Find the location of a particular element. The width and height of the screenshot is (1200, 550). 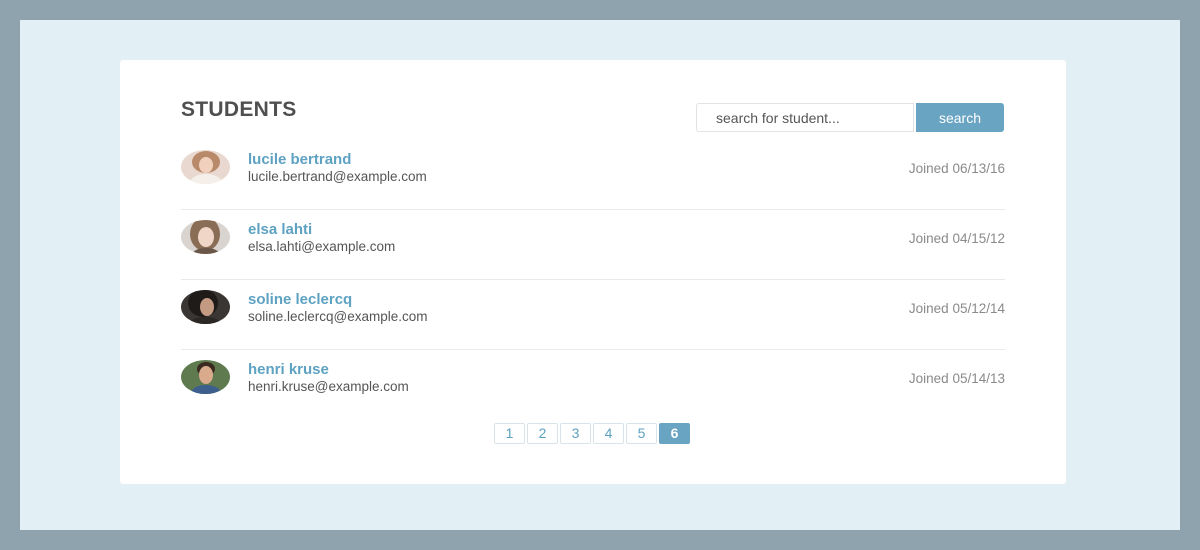

student-email: soline.leclercq@example.com is located at coordinates (338, 316).